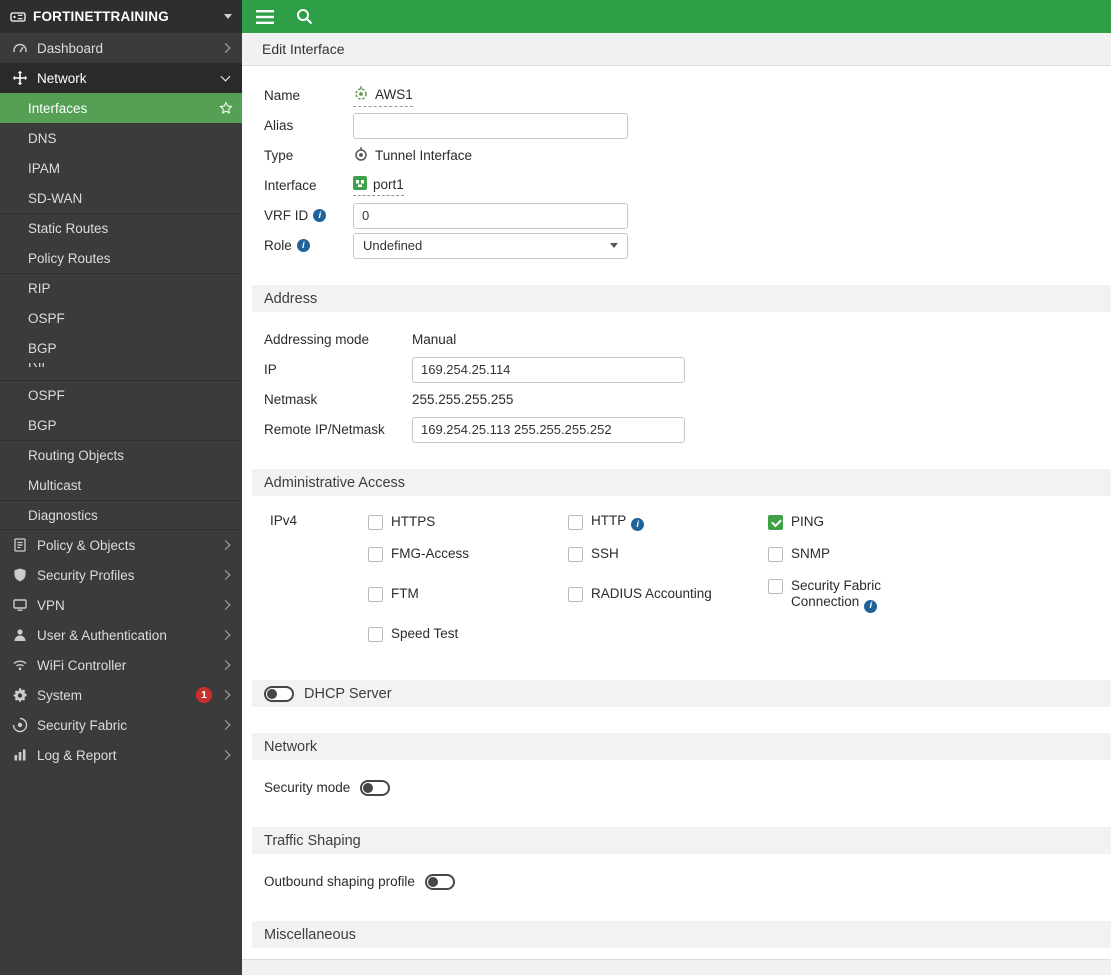  I want to click on security-fabric-icon, so click(20, 725).